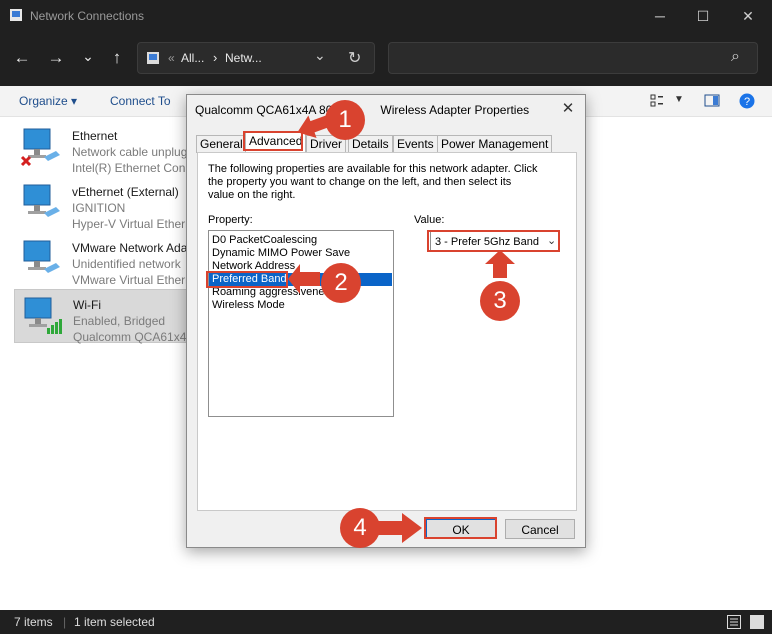  I want to click on annotation-badge-1: 1, so click(345, 120).